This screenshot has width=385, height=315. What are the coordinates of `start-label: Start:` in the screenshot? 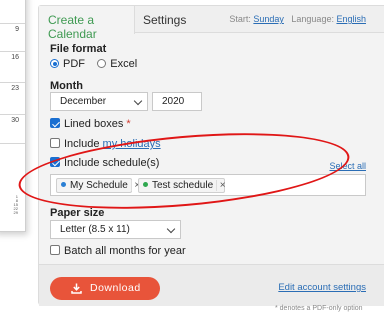 It's located at (240, 19).